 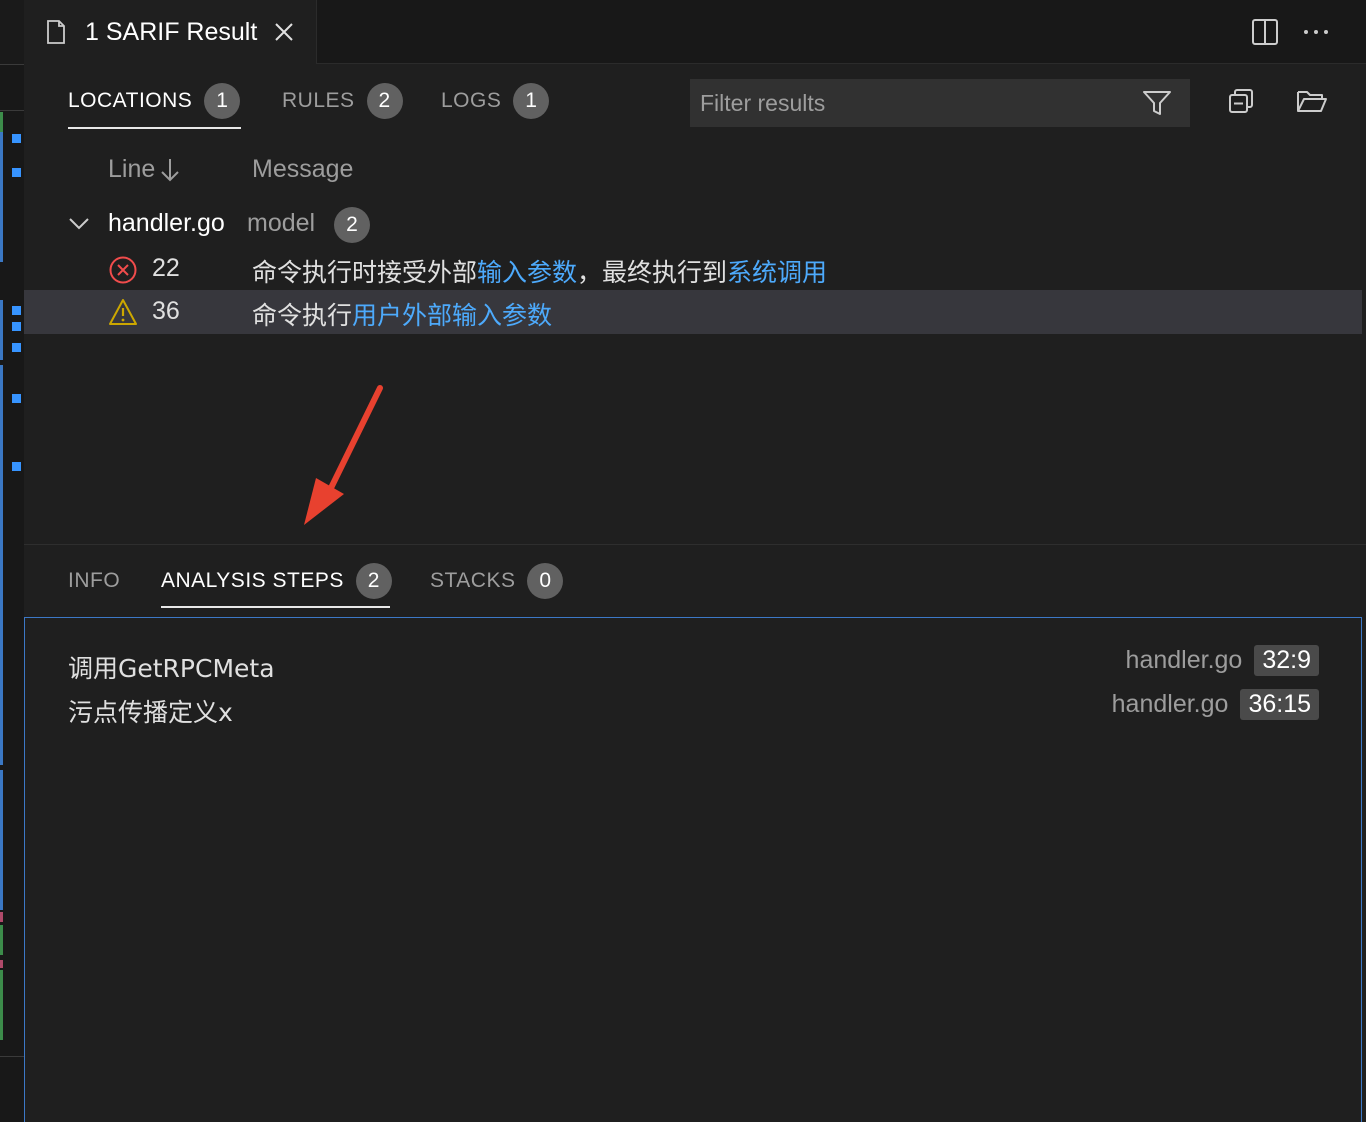 I want to click on message-text: 命令执行, so click(x=302, y=315).